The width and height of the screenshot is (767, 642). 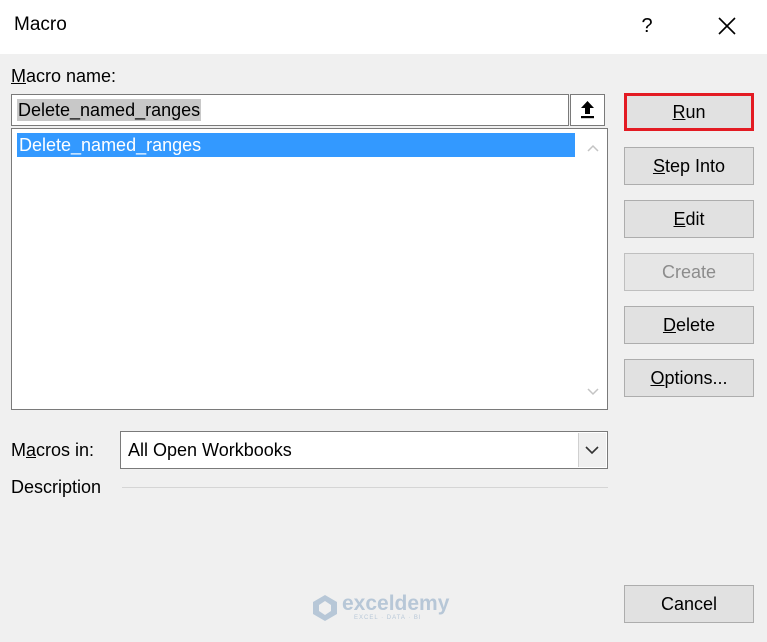 I want to click on step-into-button: Step Into, so click(x=689, y=166).